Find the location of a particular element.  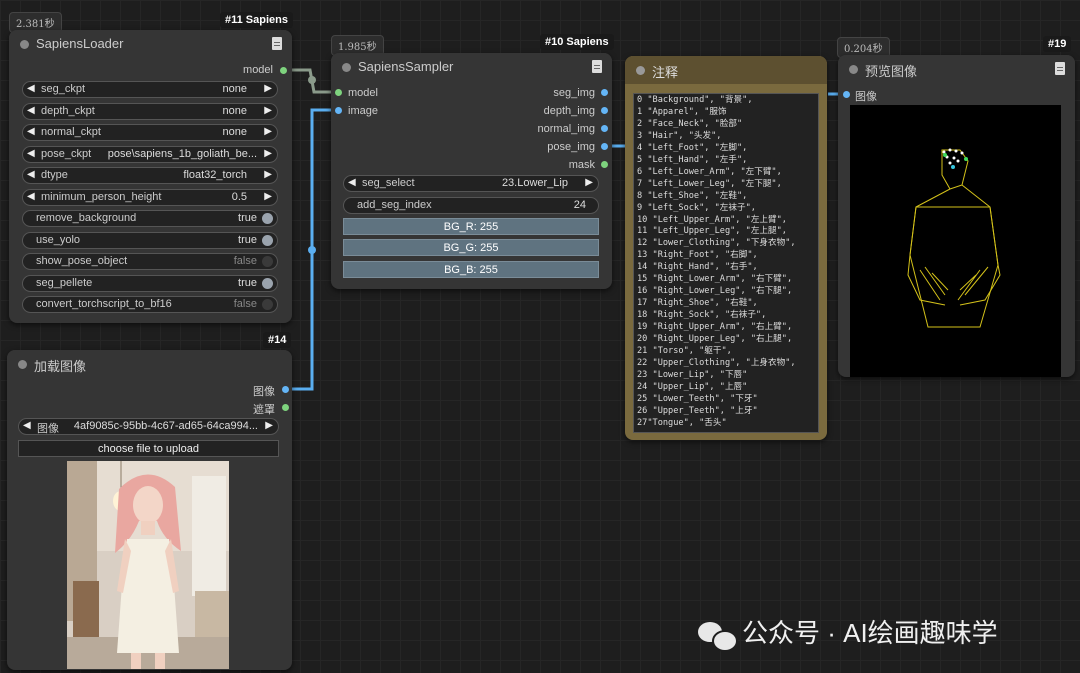

combo-seg-select: ◀ seg_select 23.Lower_Lip ▶ is located at coordinates (471, 183).